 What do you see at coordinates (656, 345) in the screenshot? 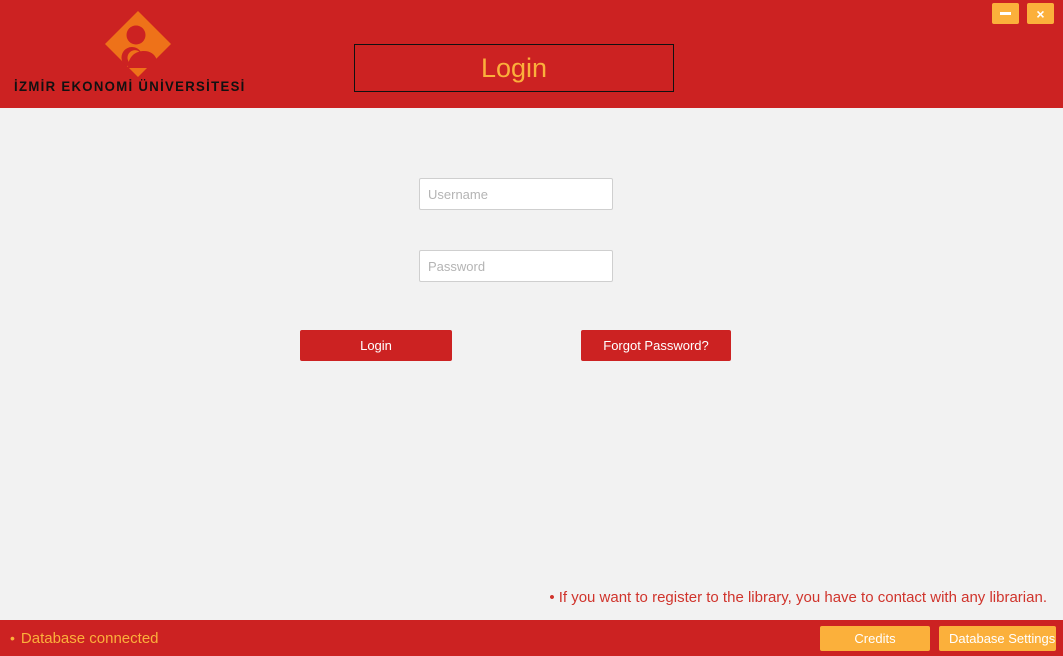
I see `forgot-password-button: Forgot Password?` at bounding box center [656, 345].